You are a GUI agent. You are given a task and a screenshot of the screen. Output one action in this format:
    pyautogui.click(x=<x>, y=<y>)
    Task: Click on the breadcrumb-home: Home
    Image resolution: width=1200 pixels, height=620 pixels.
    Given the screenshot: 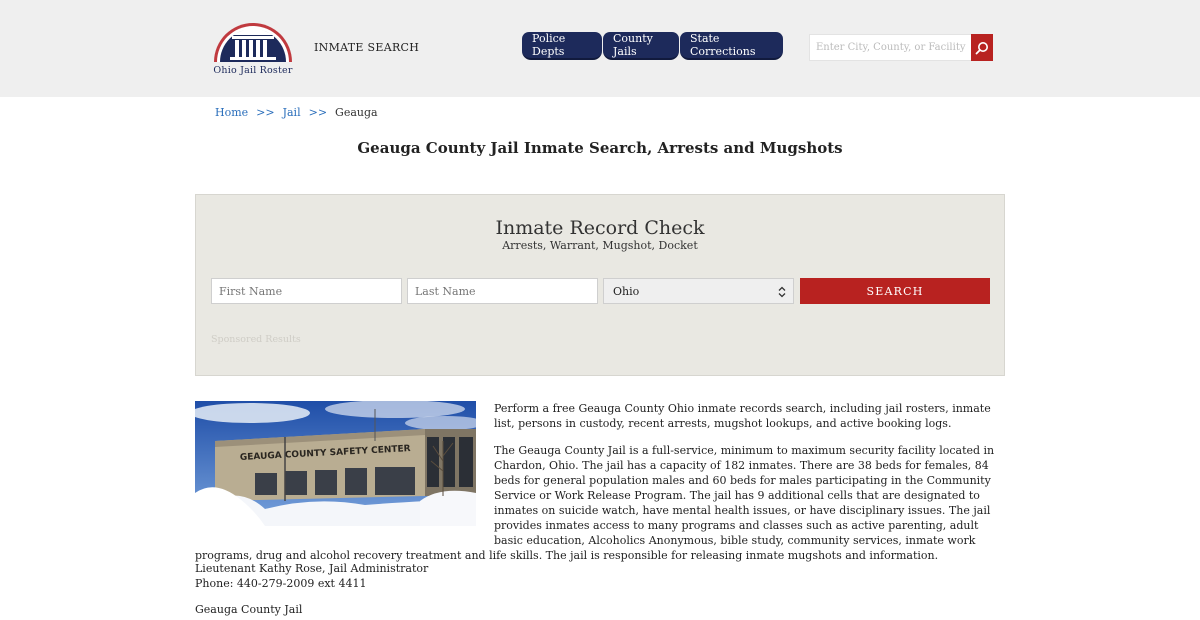 What is the action you would take?
    pyautogui.click(x=231, y=112)
    